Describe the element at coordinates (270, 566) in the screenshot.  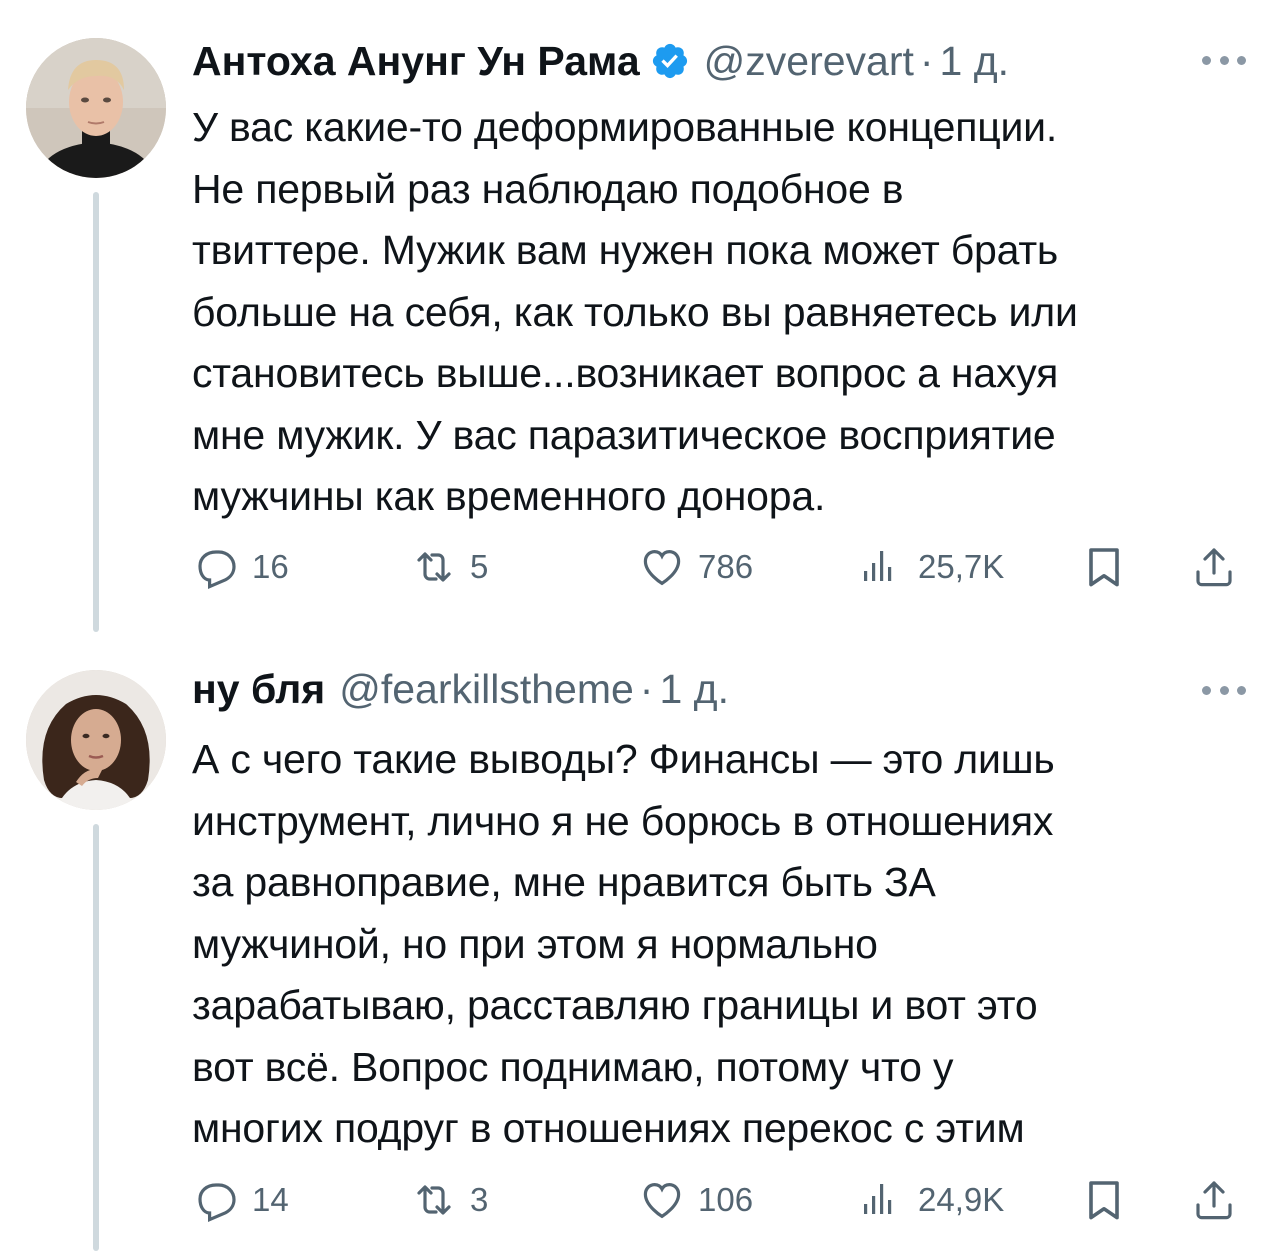
I see `reply-count: 16` at that location.